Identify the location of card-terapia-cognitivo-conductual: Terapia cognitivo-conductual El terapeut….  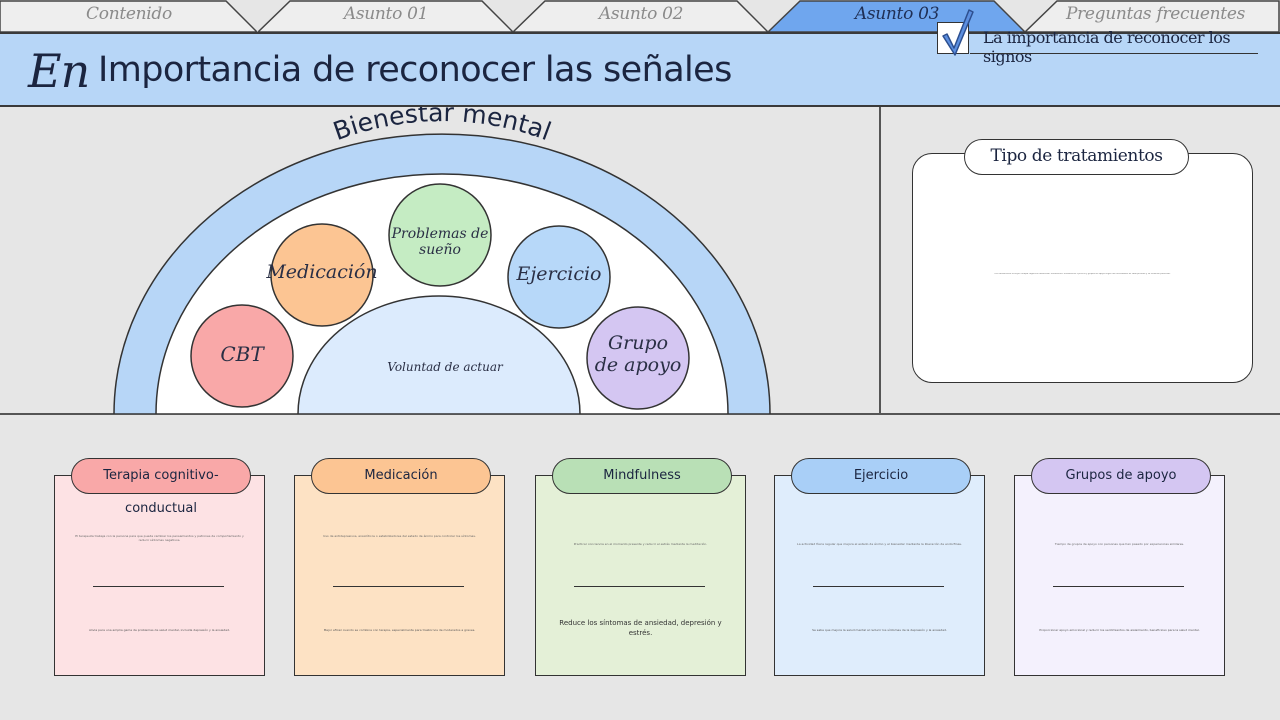
(159, 567).